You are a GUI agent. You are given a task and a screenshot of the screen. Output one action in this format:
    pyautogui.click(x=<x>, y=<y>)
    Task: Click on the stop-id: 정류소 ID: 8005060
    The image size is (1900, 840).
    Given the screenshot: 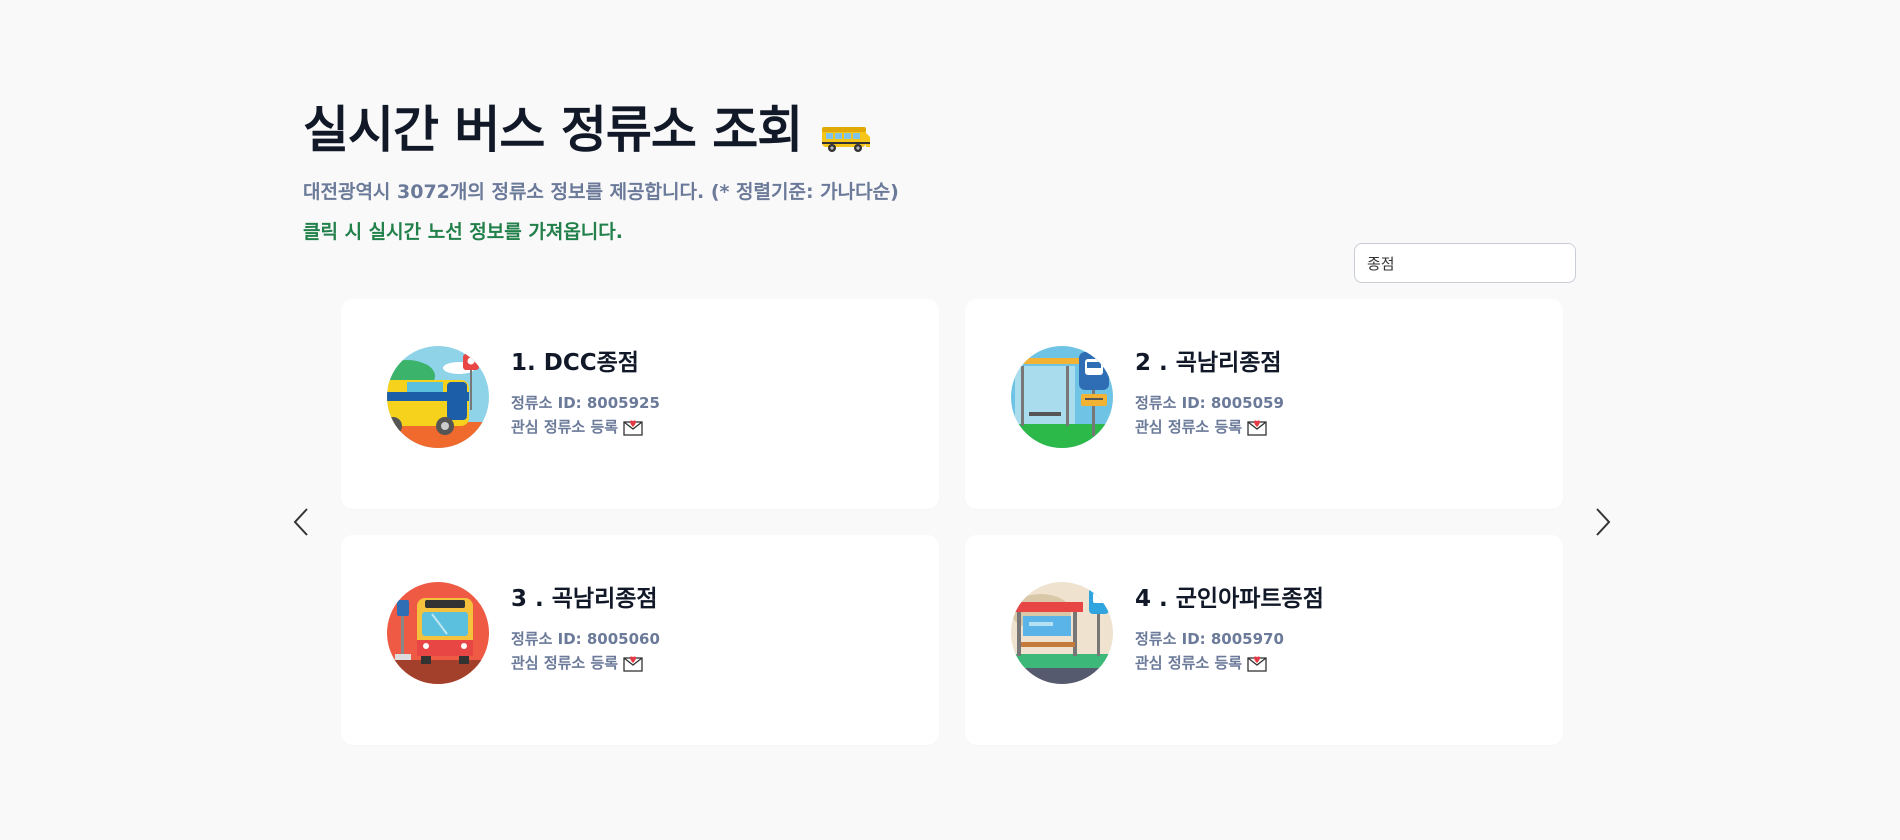 What is the action you would take?
    pyautogui.click(x=585, y=639)
    